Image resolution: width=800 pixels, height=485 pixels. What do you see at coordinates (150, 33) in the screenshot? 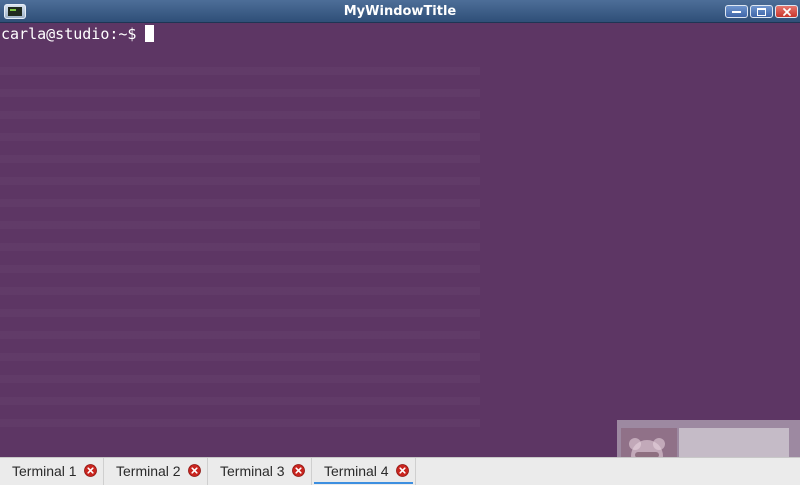
I see `text-cursor` at bounding box center [150, 33].